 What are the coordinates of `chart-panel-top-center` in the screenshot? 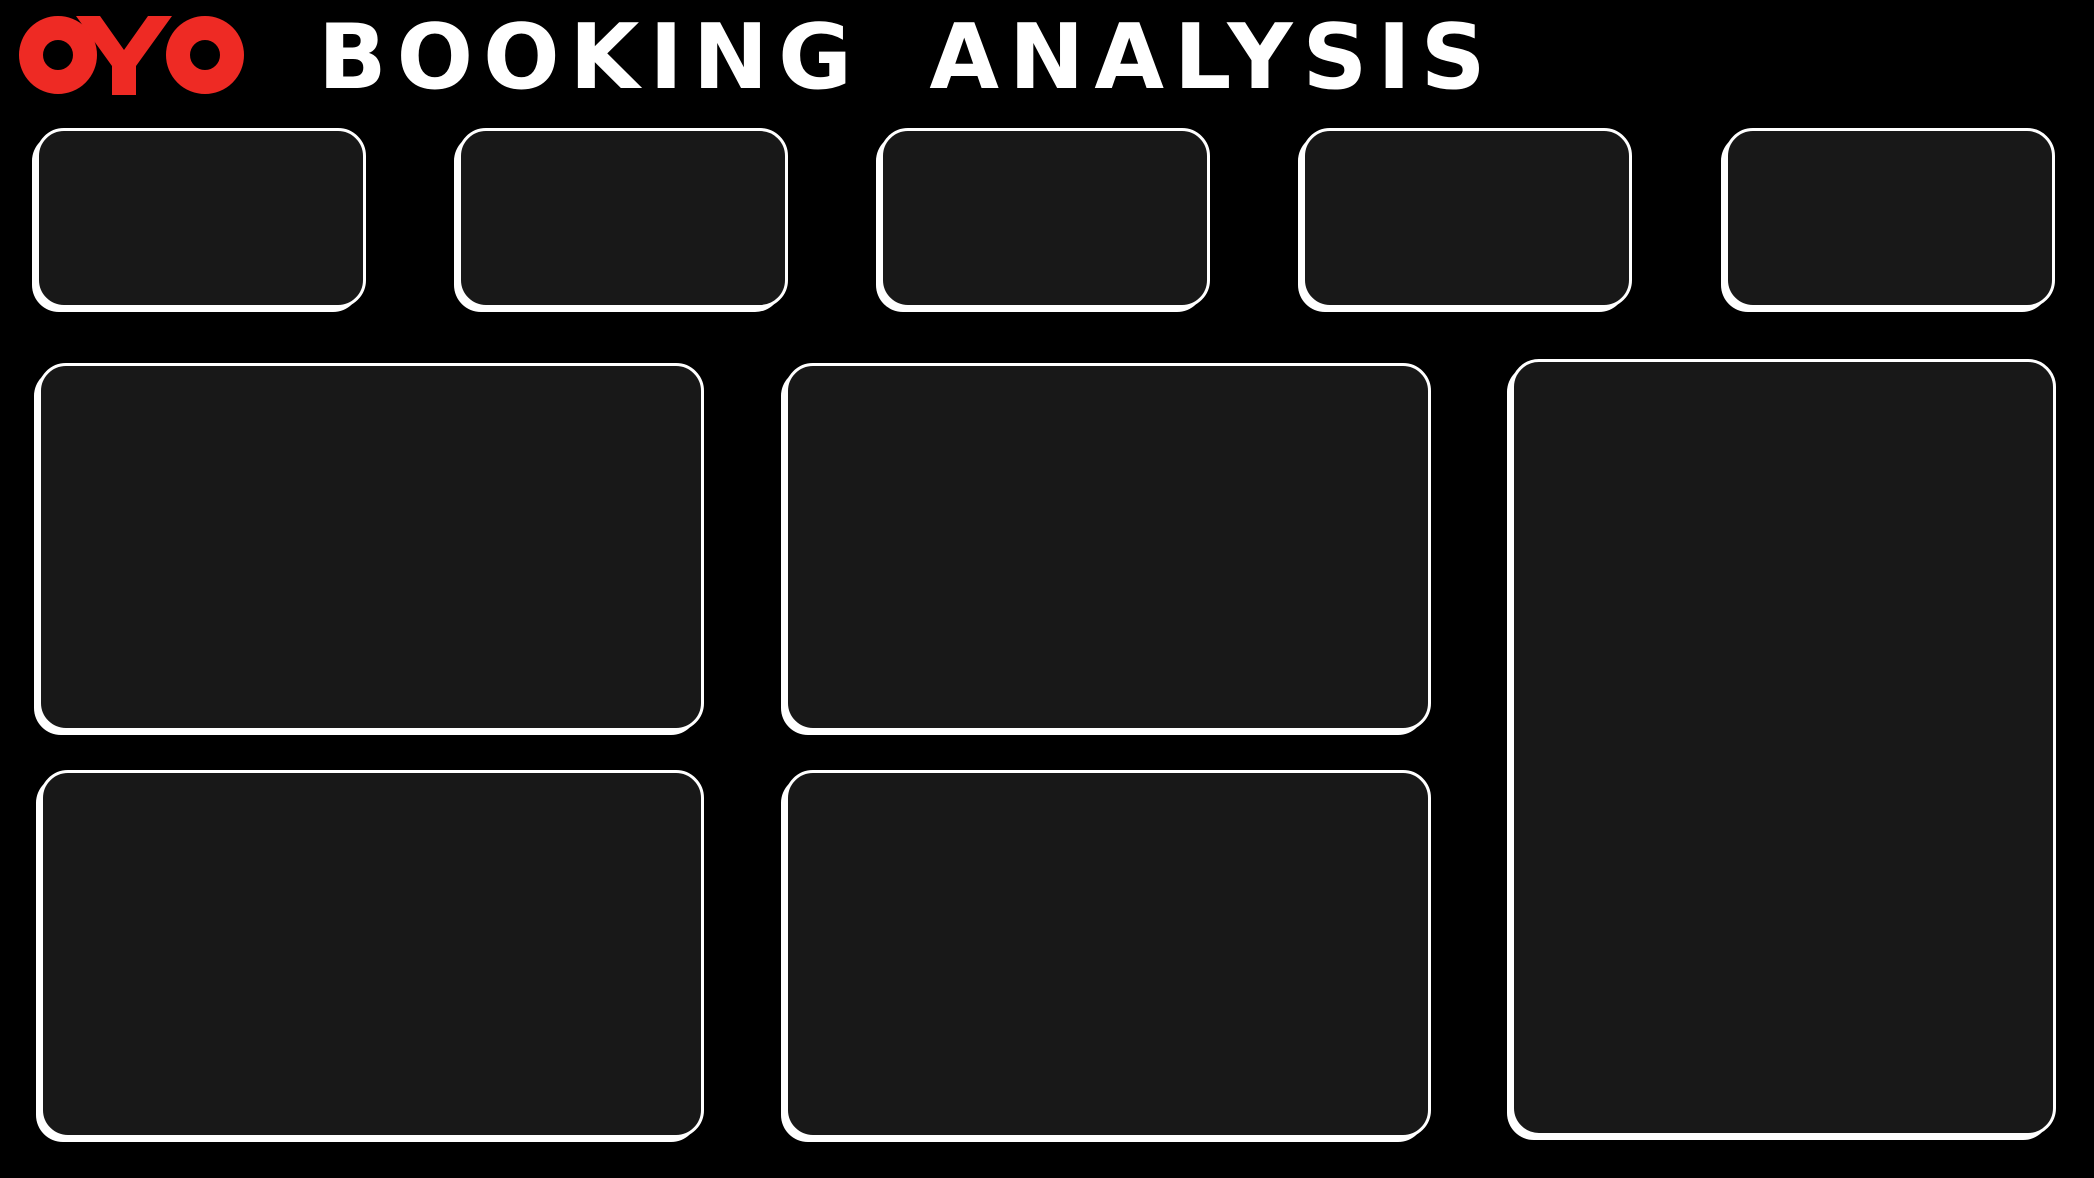 It's located at (1108, 547).